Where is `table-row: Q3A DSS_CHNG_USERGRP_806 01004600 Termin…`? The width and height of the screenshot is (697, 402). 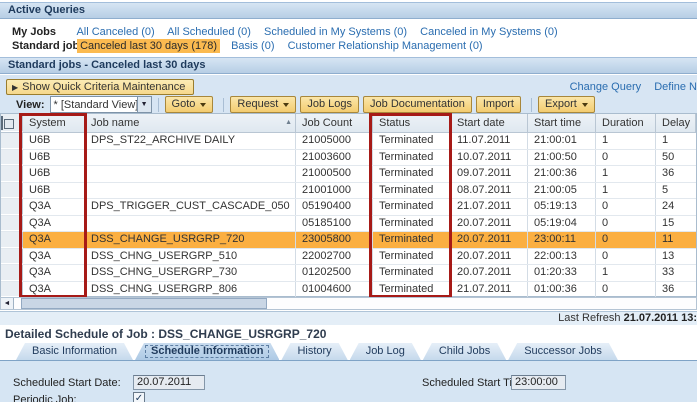
table-row: Q3A DSS_CHNG_USERGRP_806 01004600 Termin… is located at coordinates (348, 289).